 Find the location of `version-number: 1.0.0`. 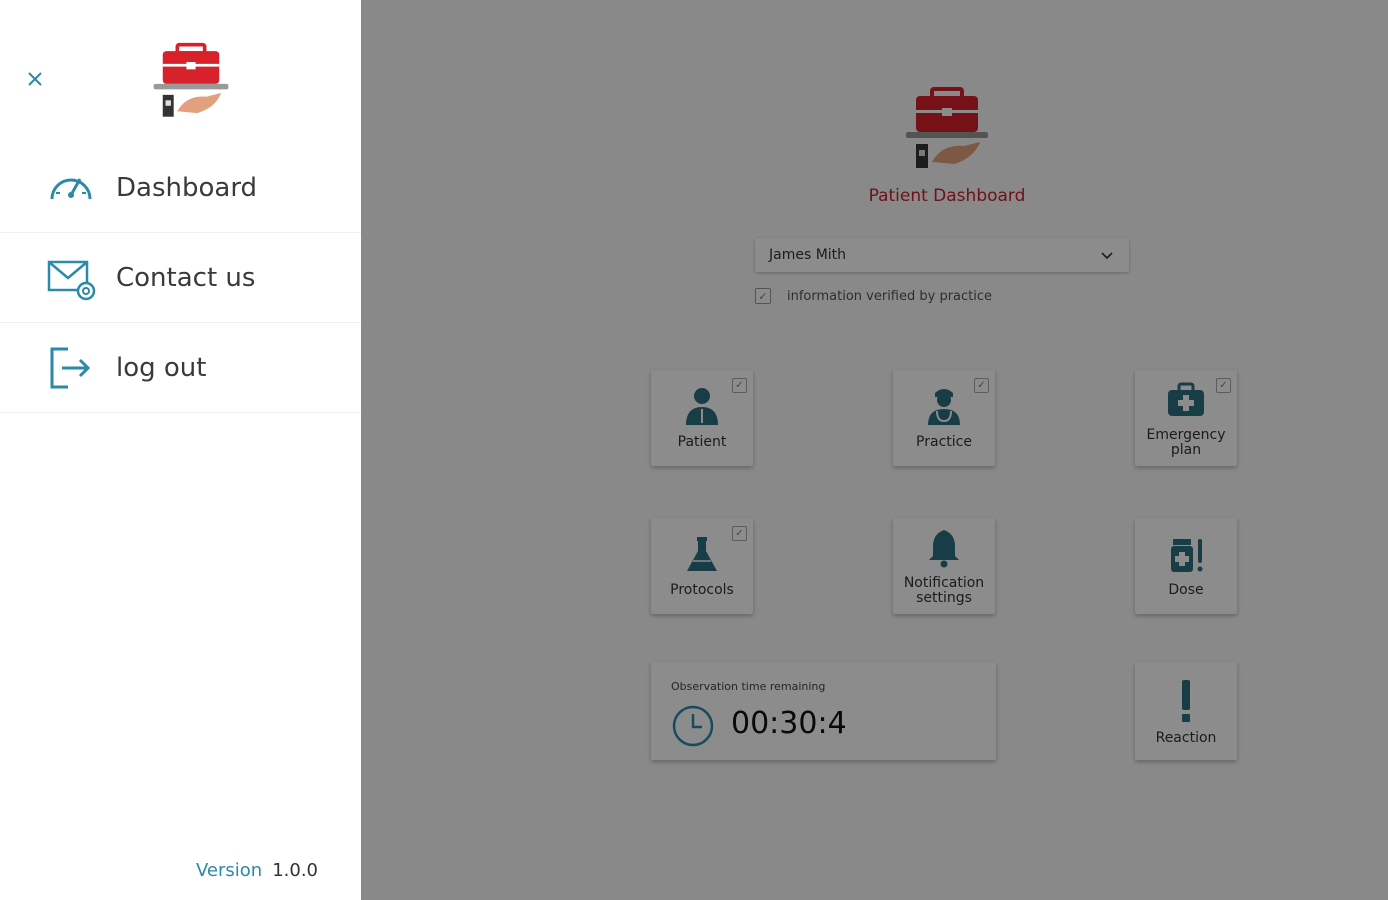

version-number: 1.0.0 is located at coordinates (295, 870).